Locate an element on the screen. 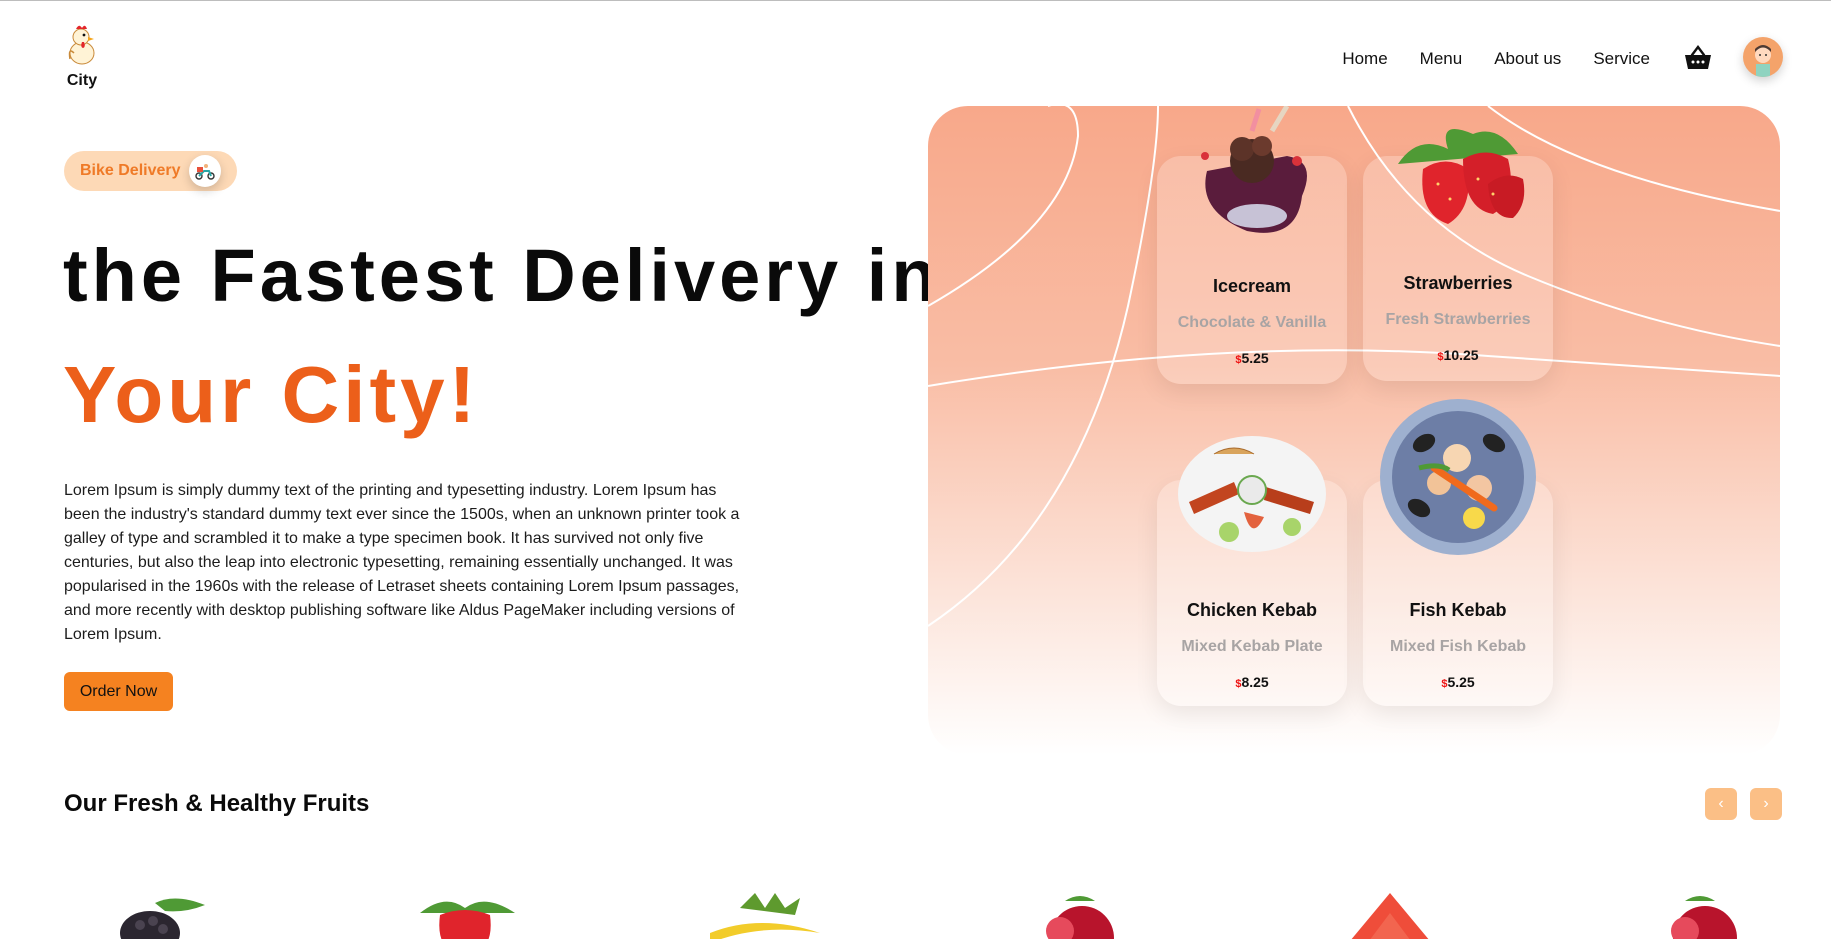 This screenshot has width=1831, height=939. brand-name: City is located at coordinates (82, 80).